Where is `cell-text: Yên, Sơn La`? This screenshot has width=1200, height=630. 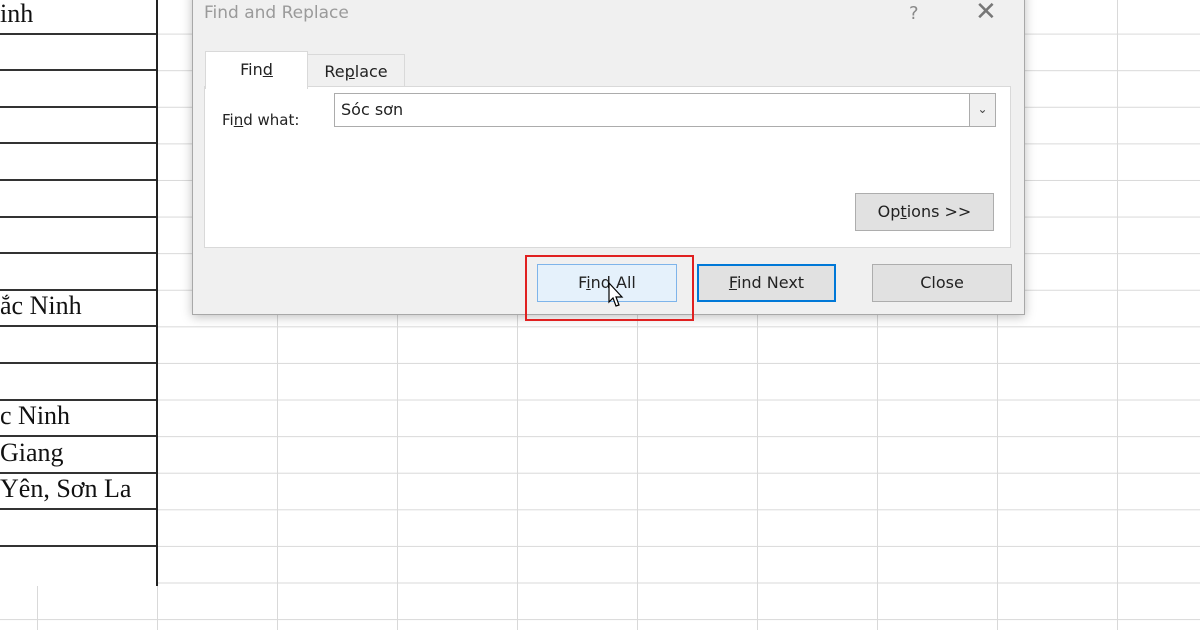 cell-text: Yên, Sơn La is located at coordinates (66, 489).